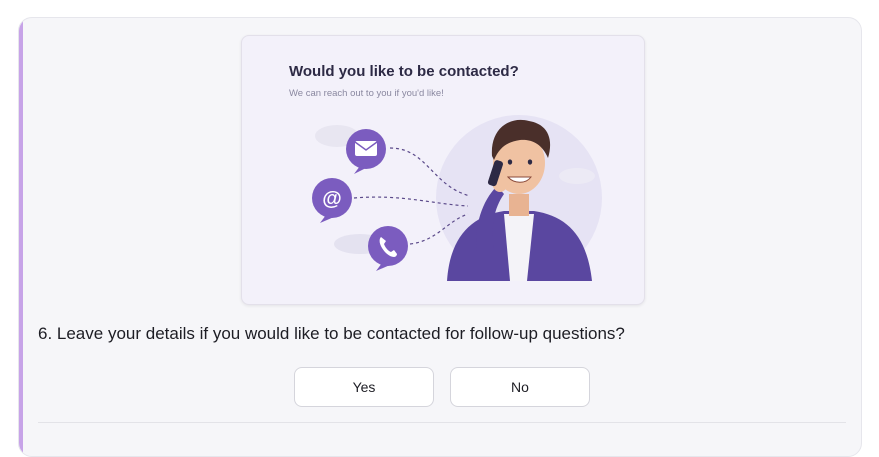 Image resolution: width=879 pixels, height=457 pixels. Describe the element at coordinates (442, 422) in the screenshot. I see `divider` at that location.